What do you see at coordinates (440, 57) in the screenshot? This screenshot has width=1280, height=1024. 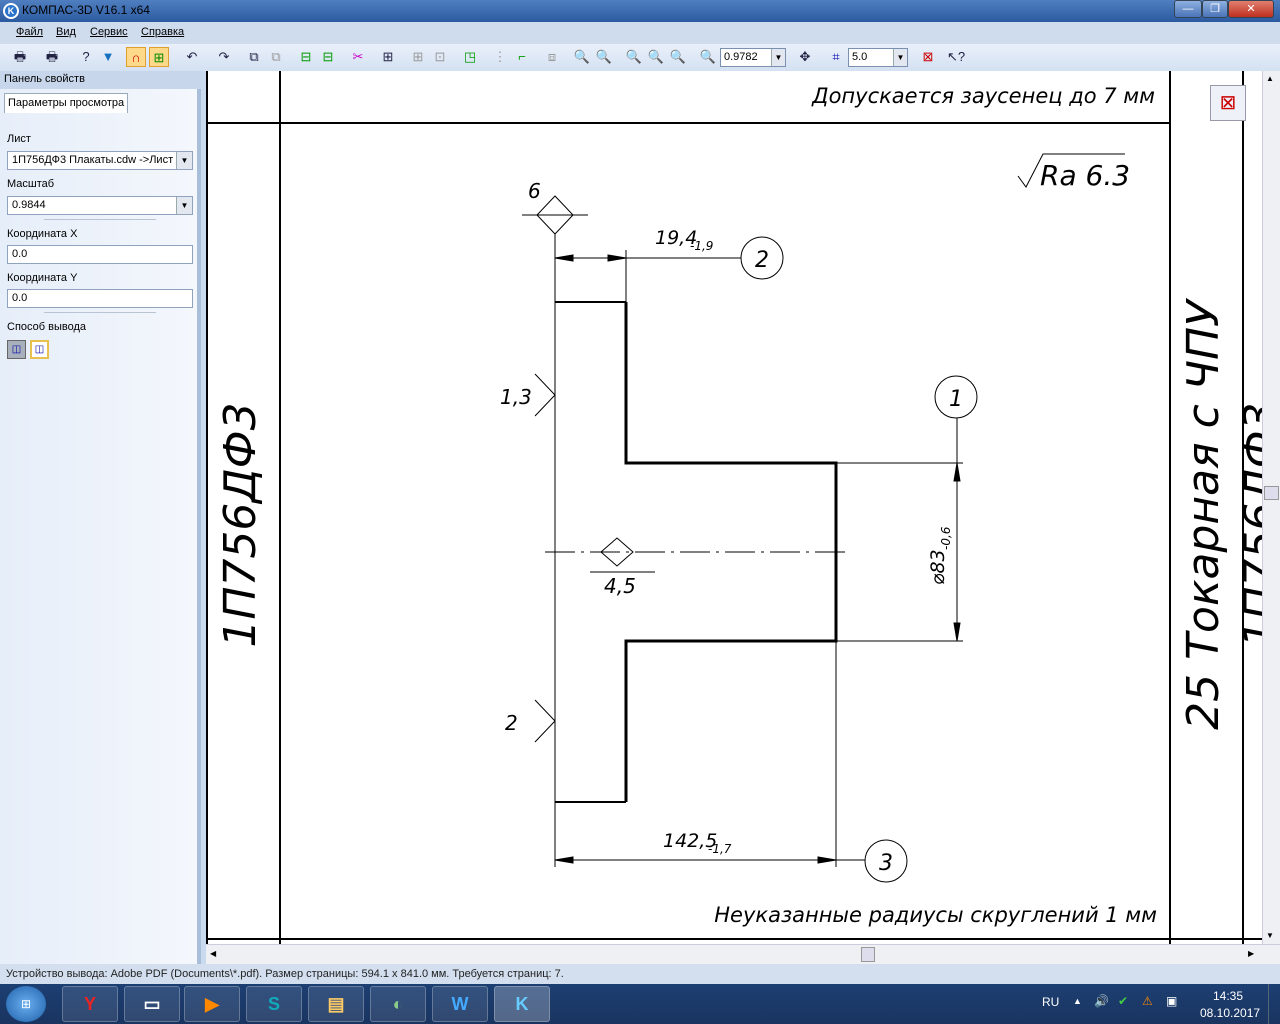 I see `ungroup-icon: ⊡` at bounding box center [440, 57].